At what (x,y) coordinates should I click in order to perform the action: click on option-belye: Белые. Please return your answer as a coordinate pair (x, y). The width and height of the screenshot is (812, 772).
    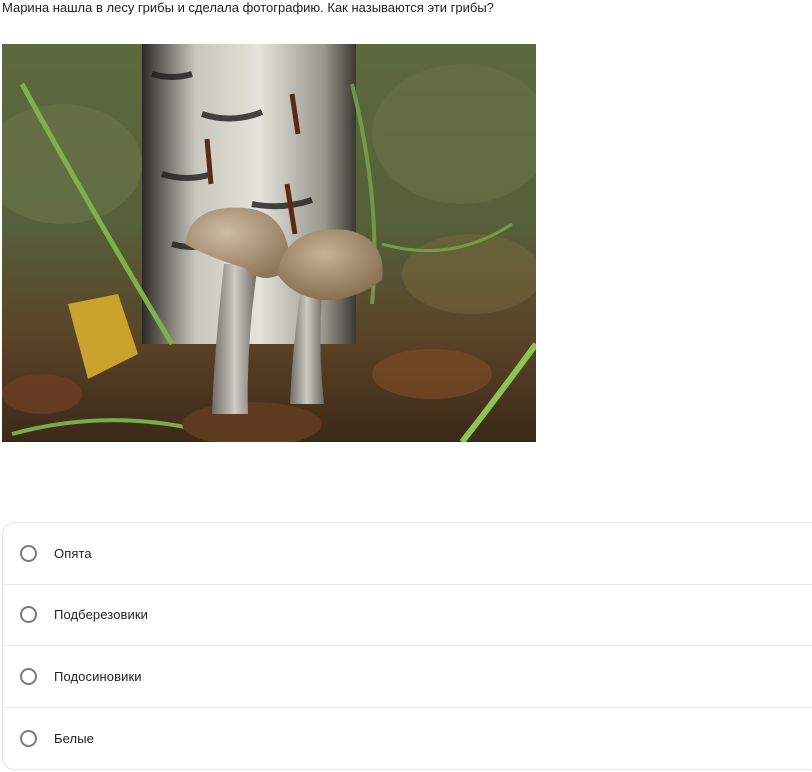
    Looking at the image, I should click on (407, 739).